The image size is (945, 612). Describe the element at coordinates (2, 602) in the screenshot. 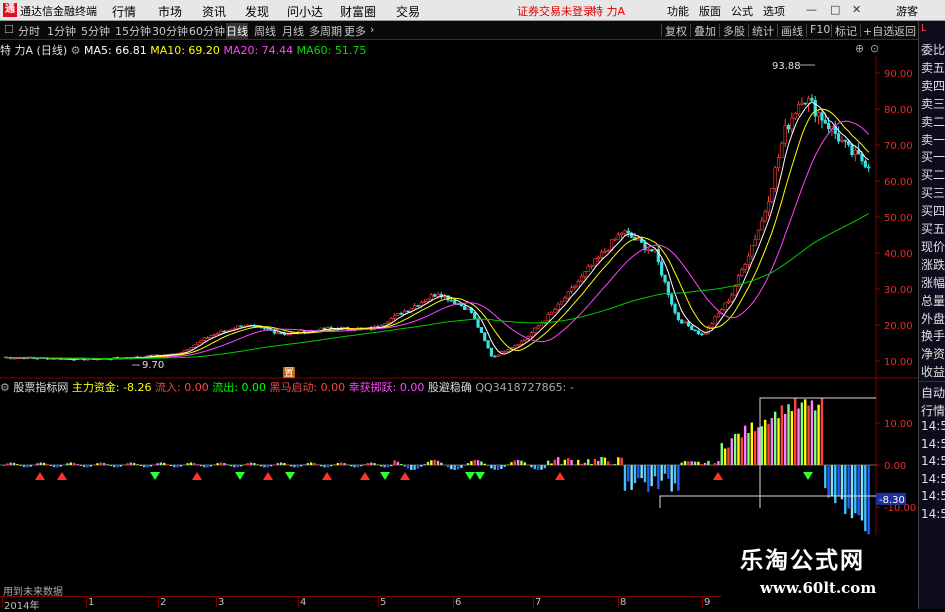

I see `time-tick-mark: |` at that location.